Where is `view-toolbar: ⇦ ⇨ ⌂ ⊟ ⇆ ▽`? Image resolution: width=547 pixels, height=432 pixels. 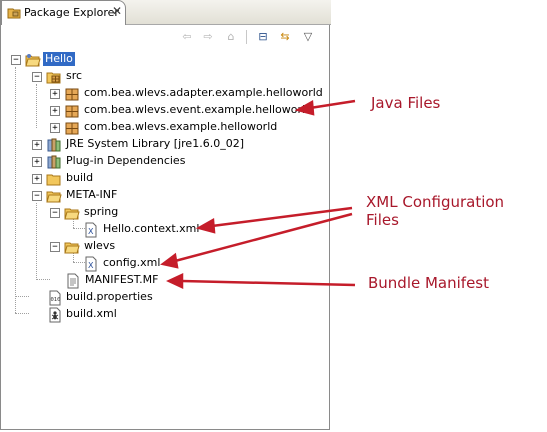
view-toolbar: ⇦ ⇨ ⌂ ⊟ ⇆ ▽ is located at coordinates (165, 37).